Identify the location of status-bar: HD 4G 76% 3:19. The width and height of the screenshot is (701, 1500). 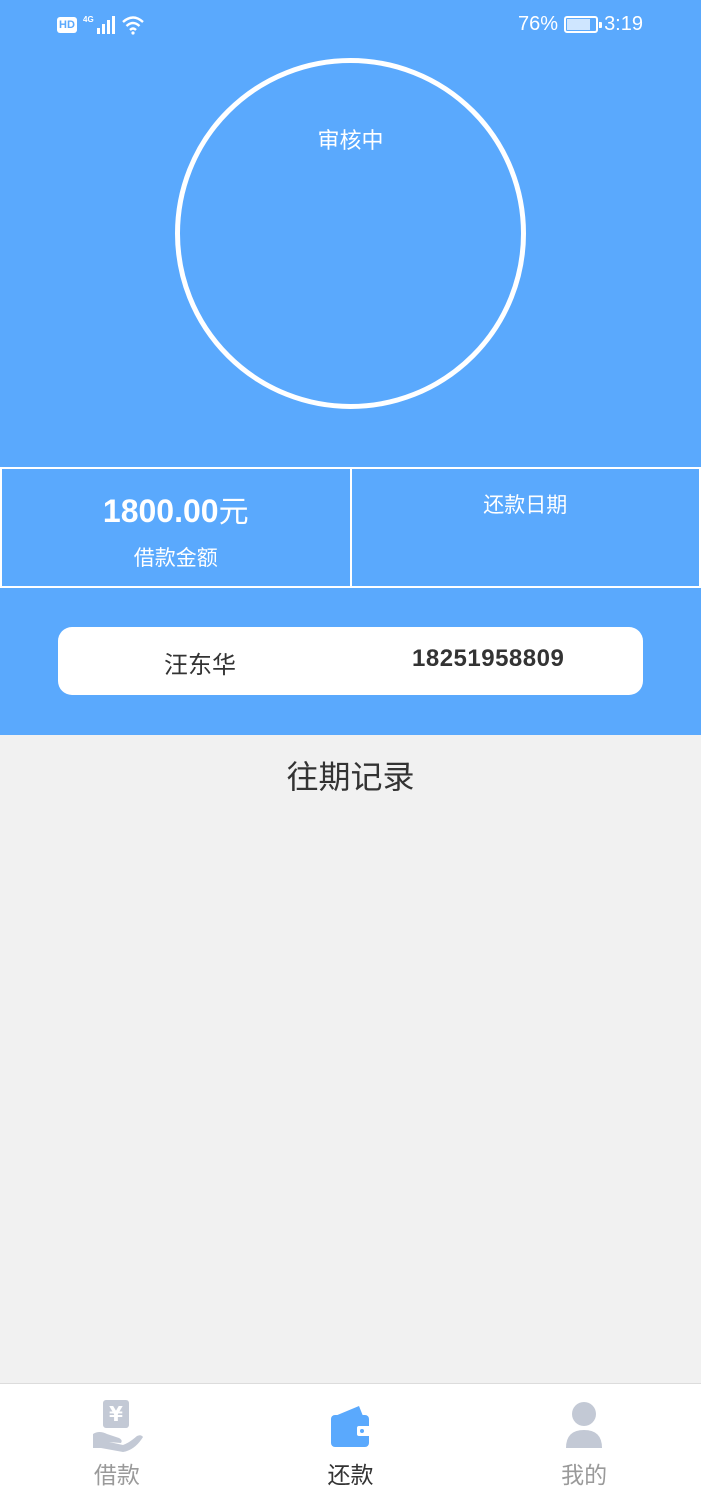
(350, 26).